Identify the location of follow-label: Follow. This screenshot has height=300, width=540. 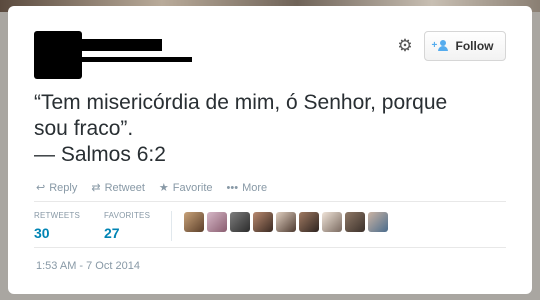
(474, 46).